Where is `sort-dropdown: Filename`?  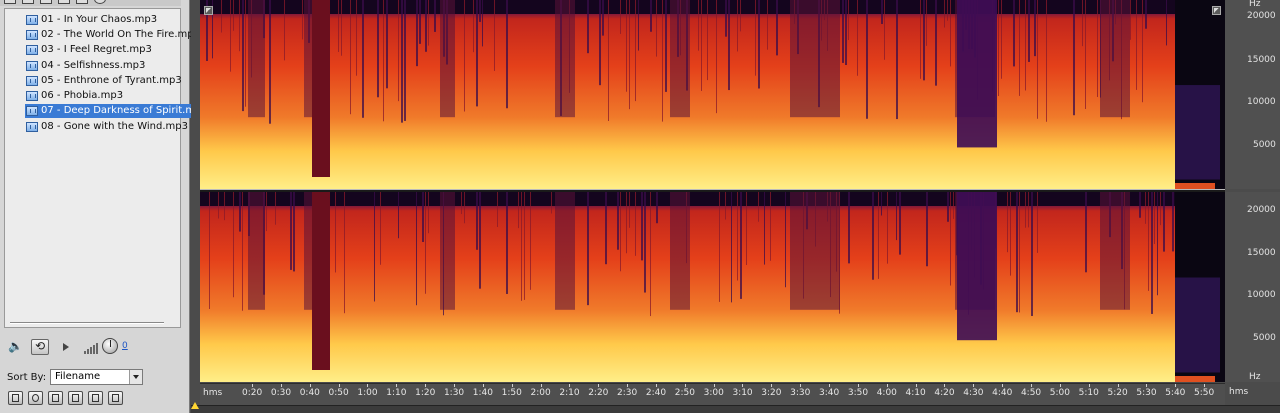
sort-dropdown: Filename is located at coordinates (96, 377).